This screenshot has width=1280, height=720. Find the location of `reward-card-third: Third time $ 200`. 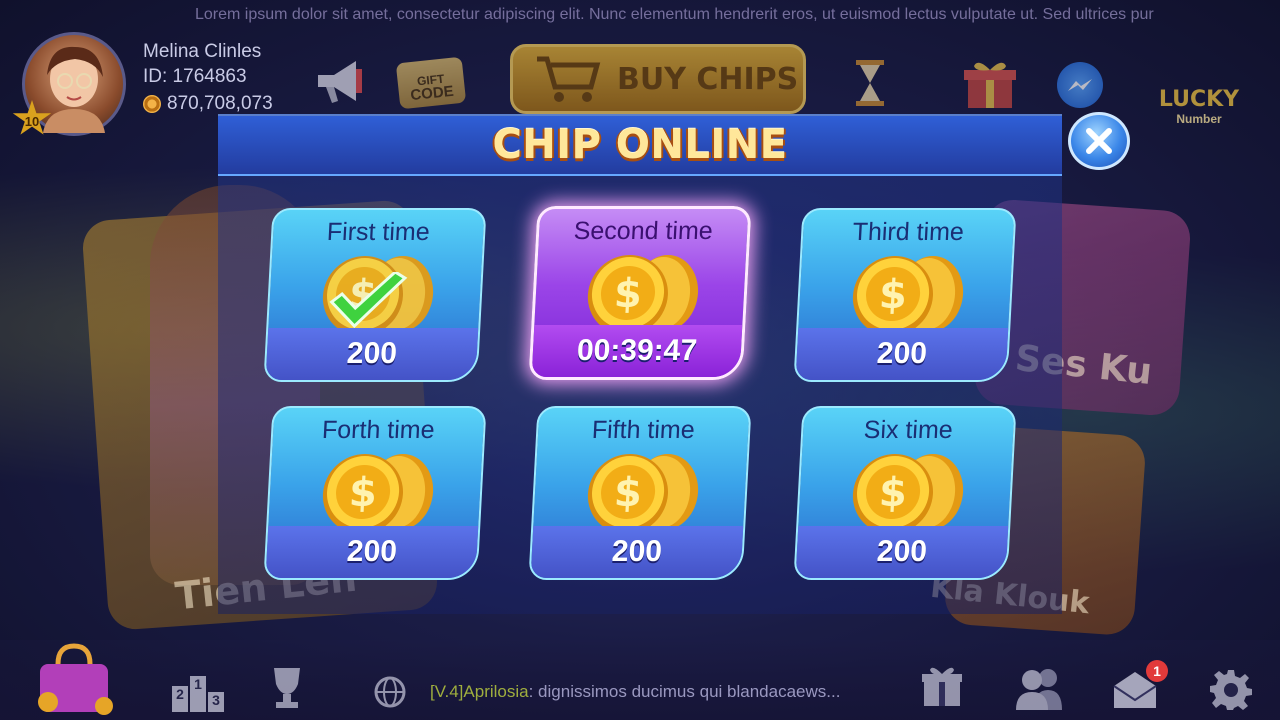

reward-card-third: Third time $ 200 is located at coordinates (905, 295).